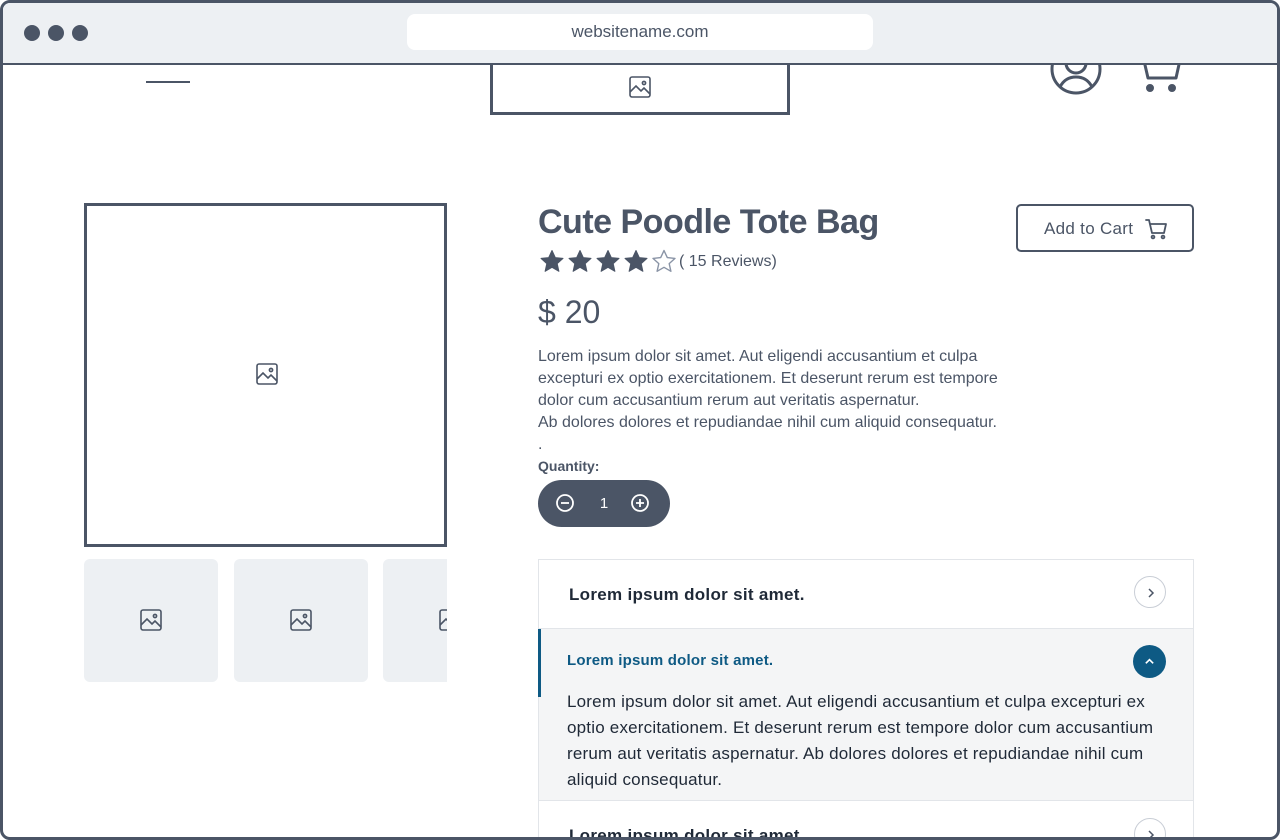 Image resolution: width=1280 pixels, height=840 pixels. I want to click on quantity-label: Quantity:, so click(569, 466).